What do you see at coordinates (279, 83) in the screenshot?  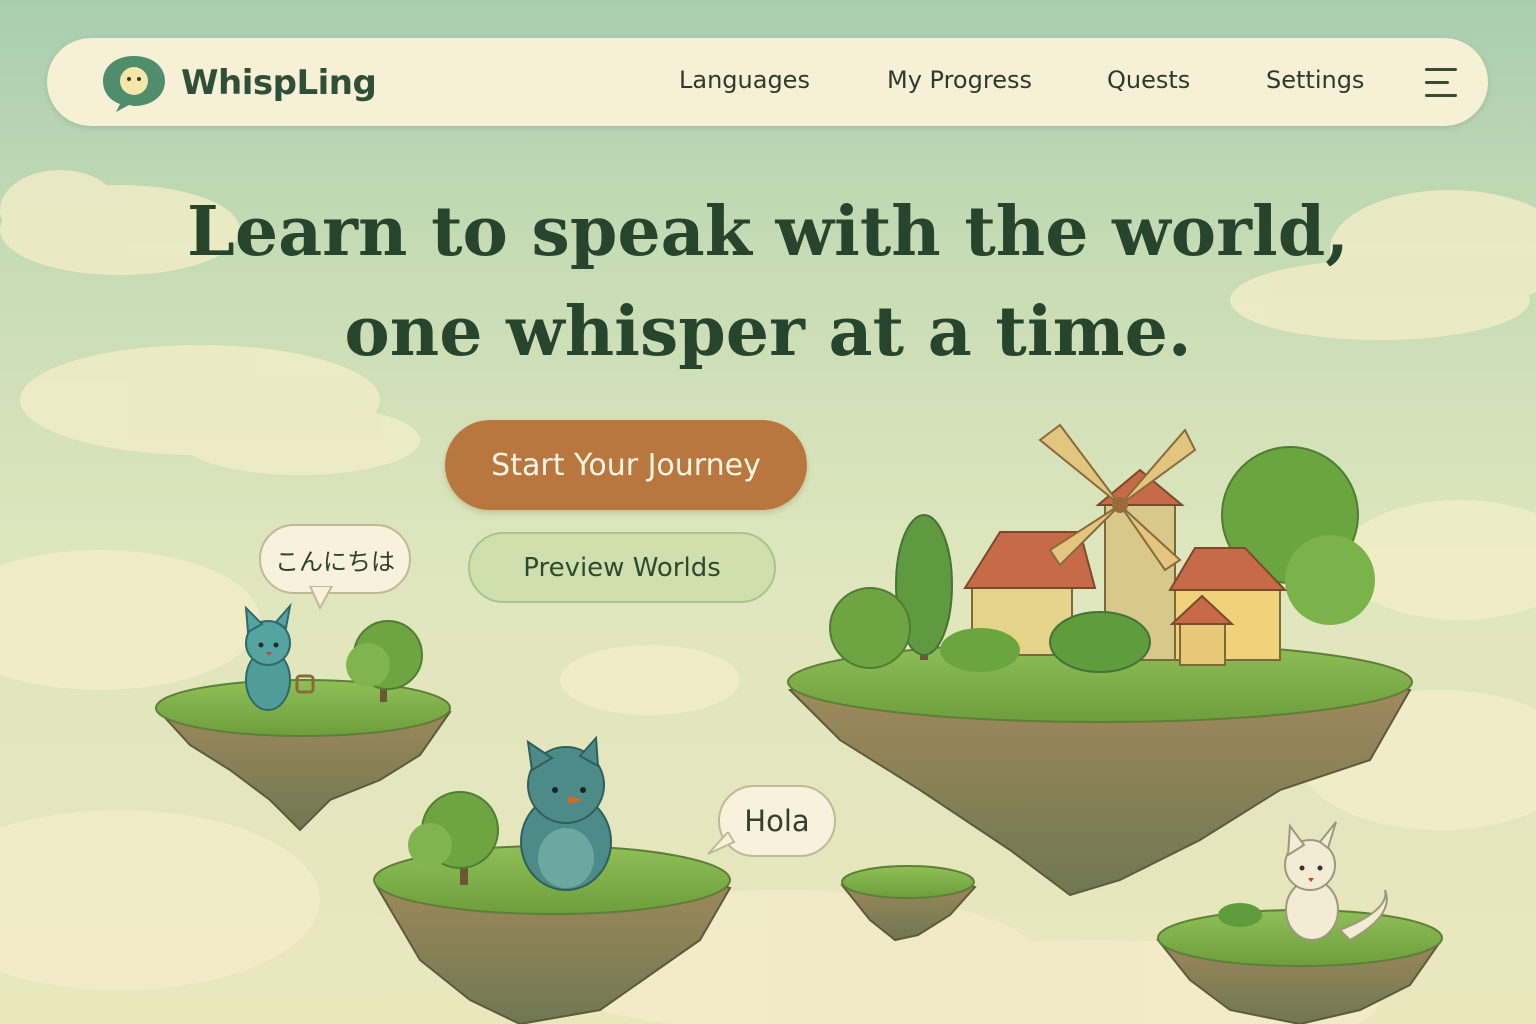 I see `brand-name: WhispLing` at bounding box center [279, 83].